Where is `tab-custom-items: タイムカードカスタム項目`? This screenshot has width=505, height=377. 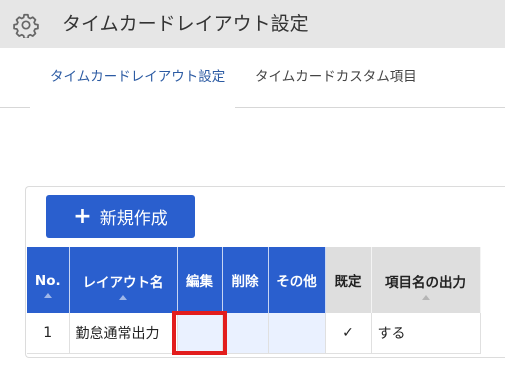
tab-custom-items: タイムカードカスタム項目 is located at coordinates (336, 77).